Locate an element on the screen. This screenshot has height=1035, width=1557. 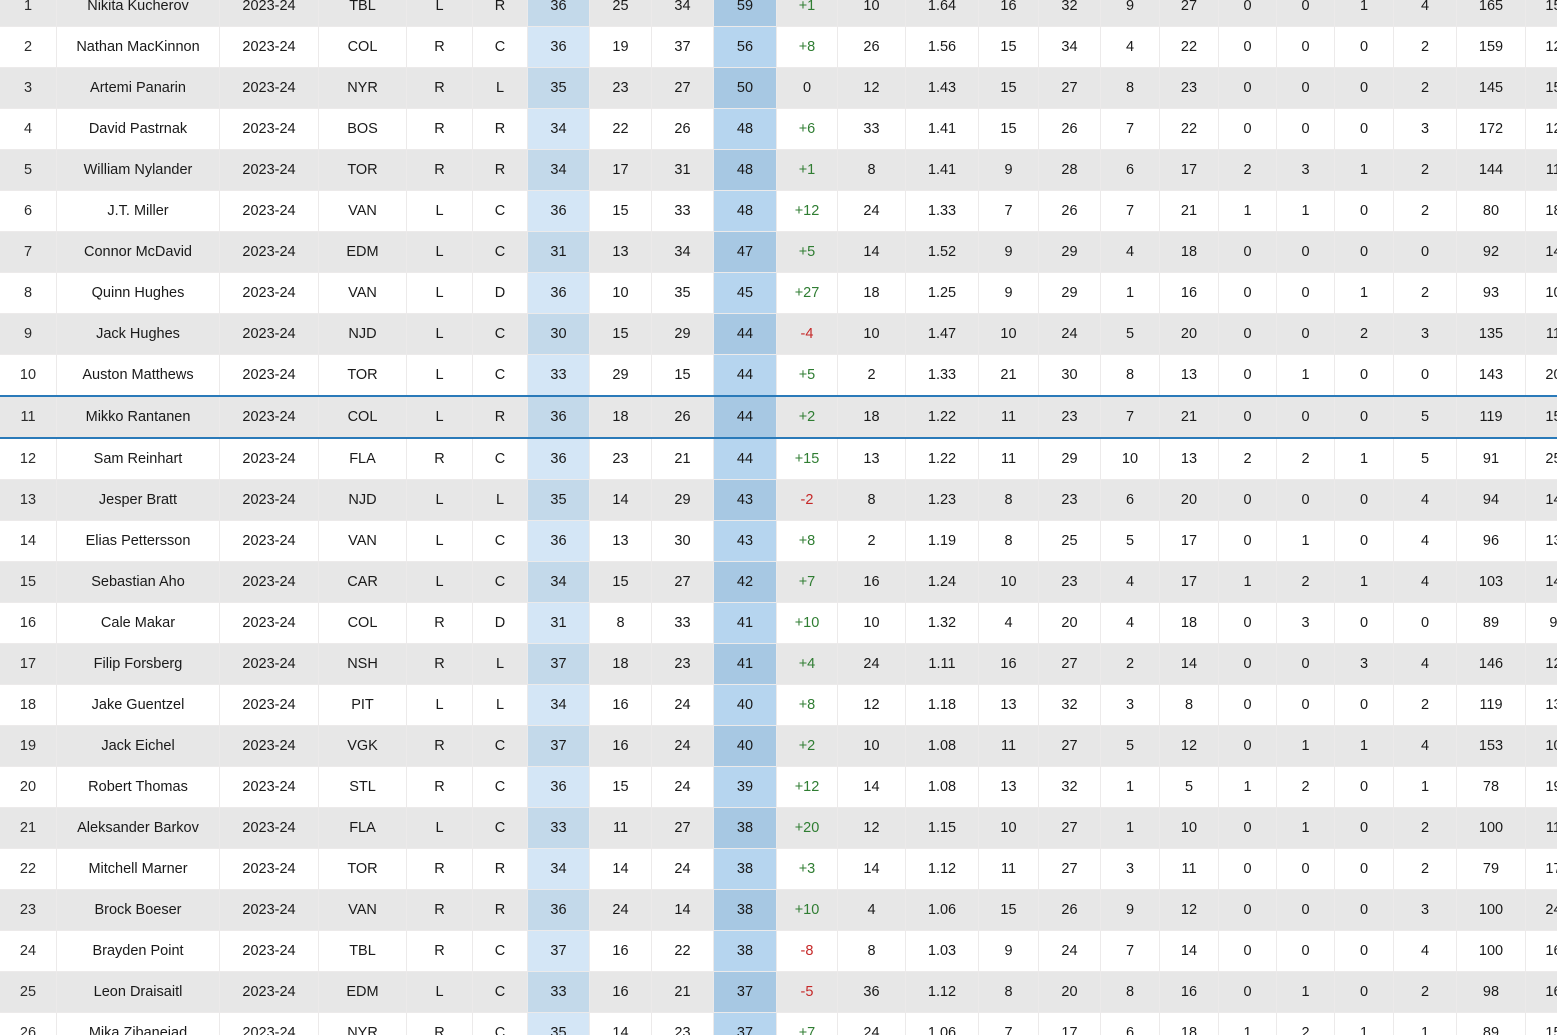
player-name-cell: Elias Pettersson is located at coordinates (138, 541).